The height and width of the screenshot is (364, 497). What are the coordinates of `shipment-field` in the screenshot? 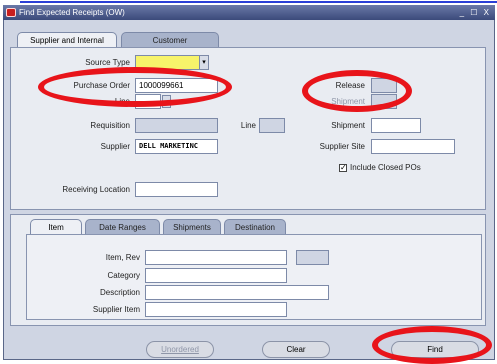 It's located at (396, 125).